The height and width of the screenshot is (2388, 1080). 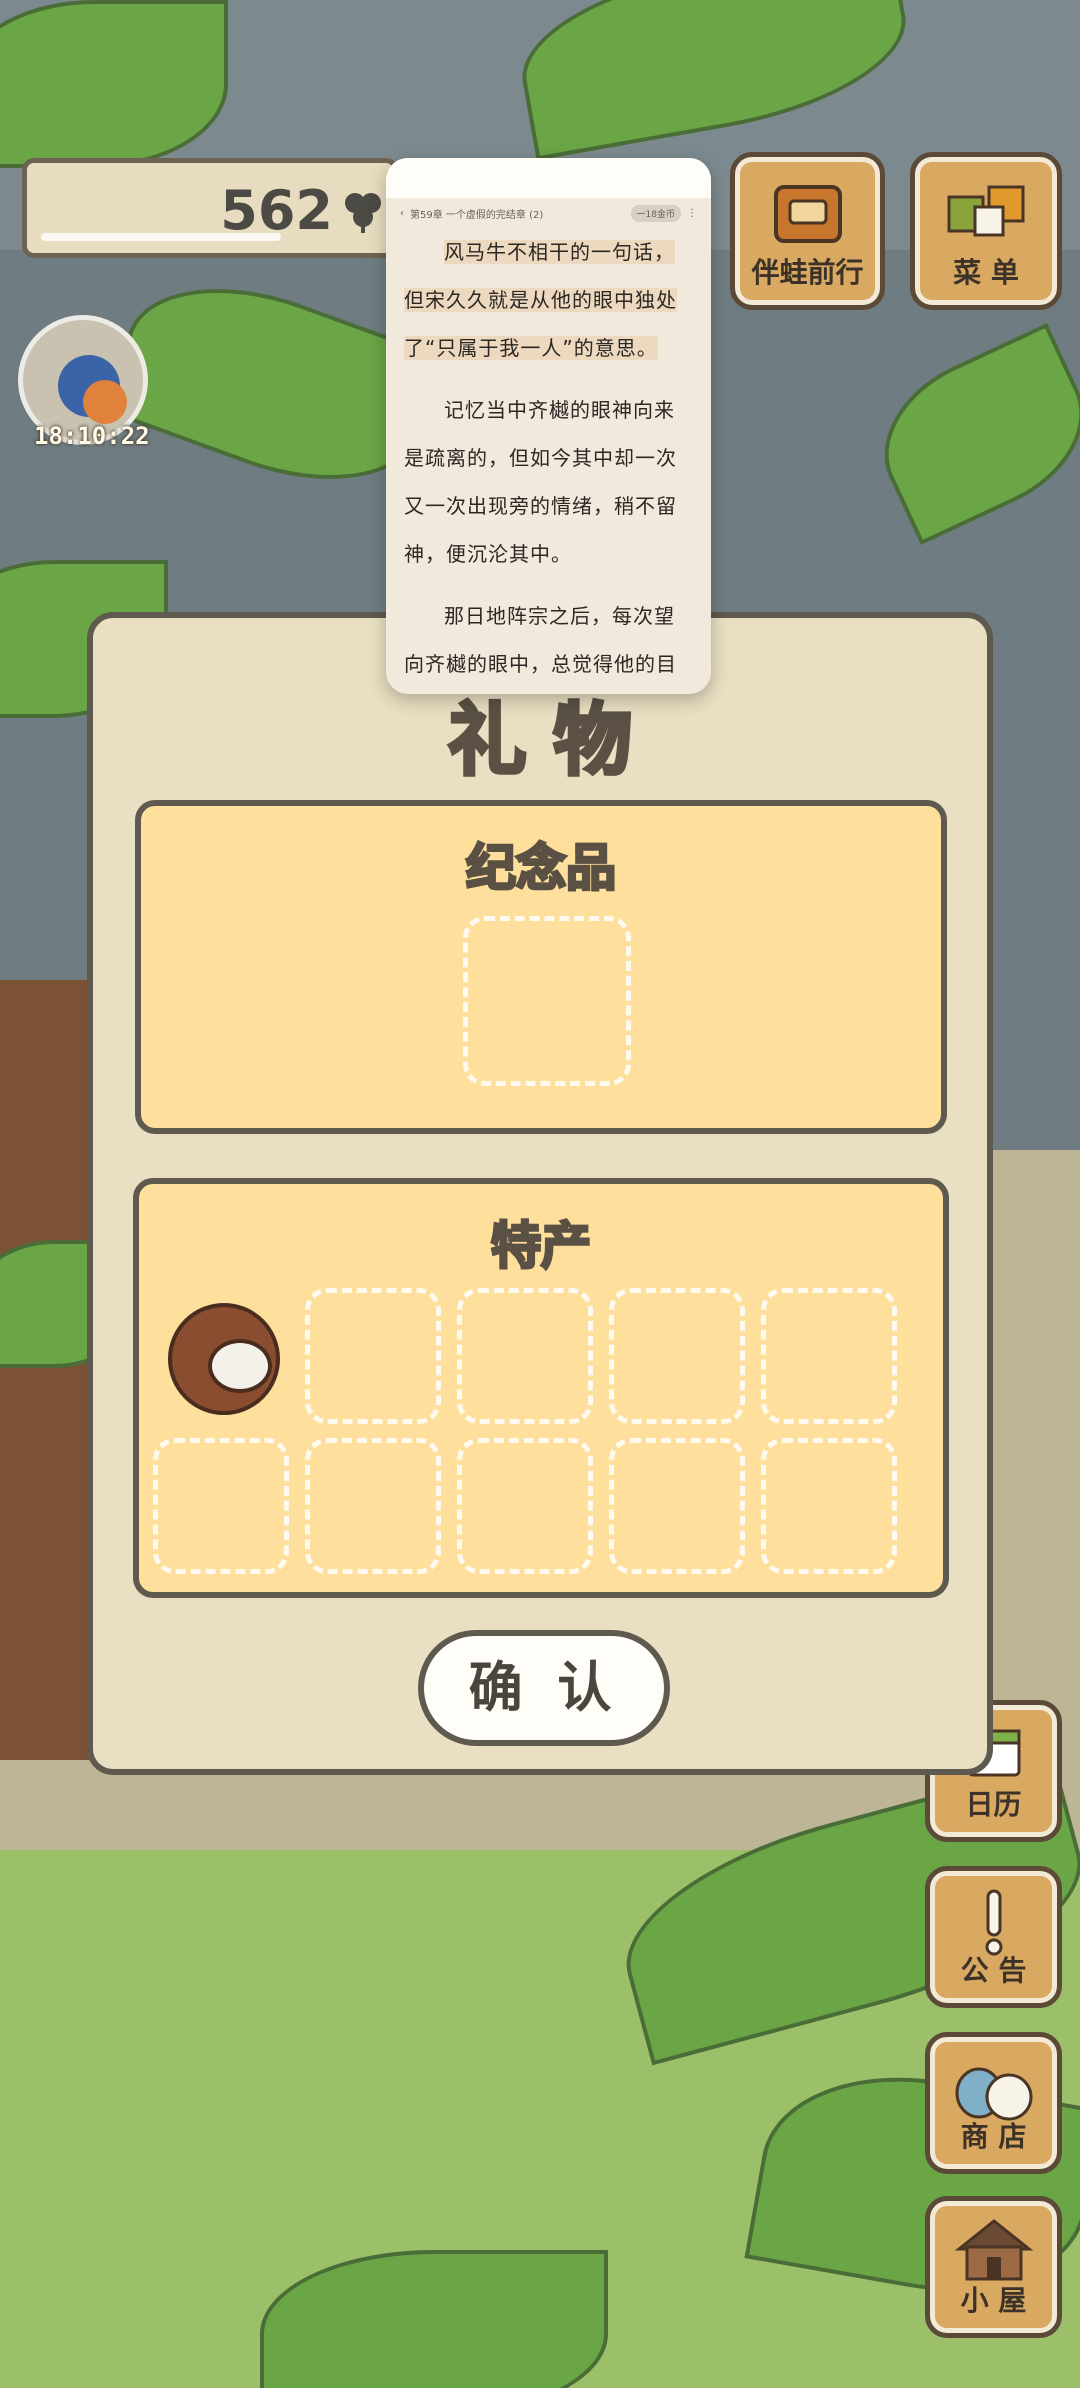 What do you see at coordinates (993, 2094) in the screenshot?
I see `bag-icon` at bounding box center [993, 2094].